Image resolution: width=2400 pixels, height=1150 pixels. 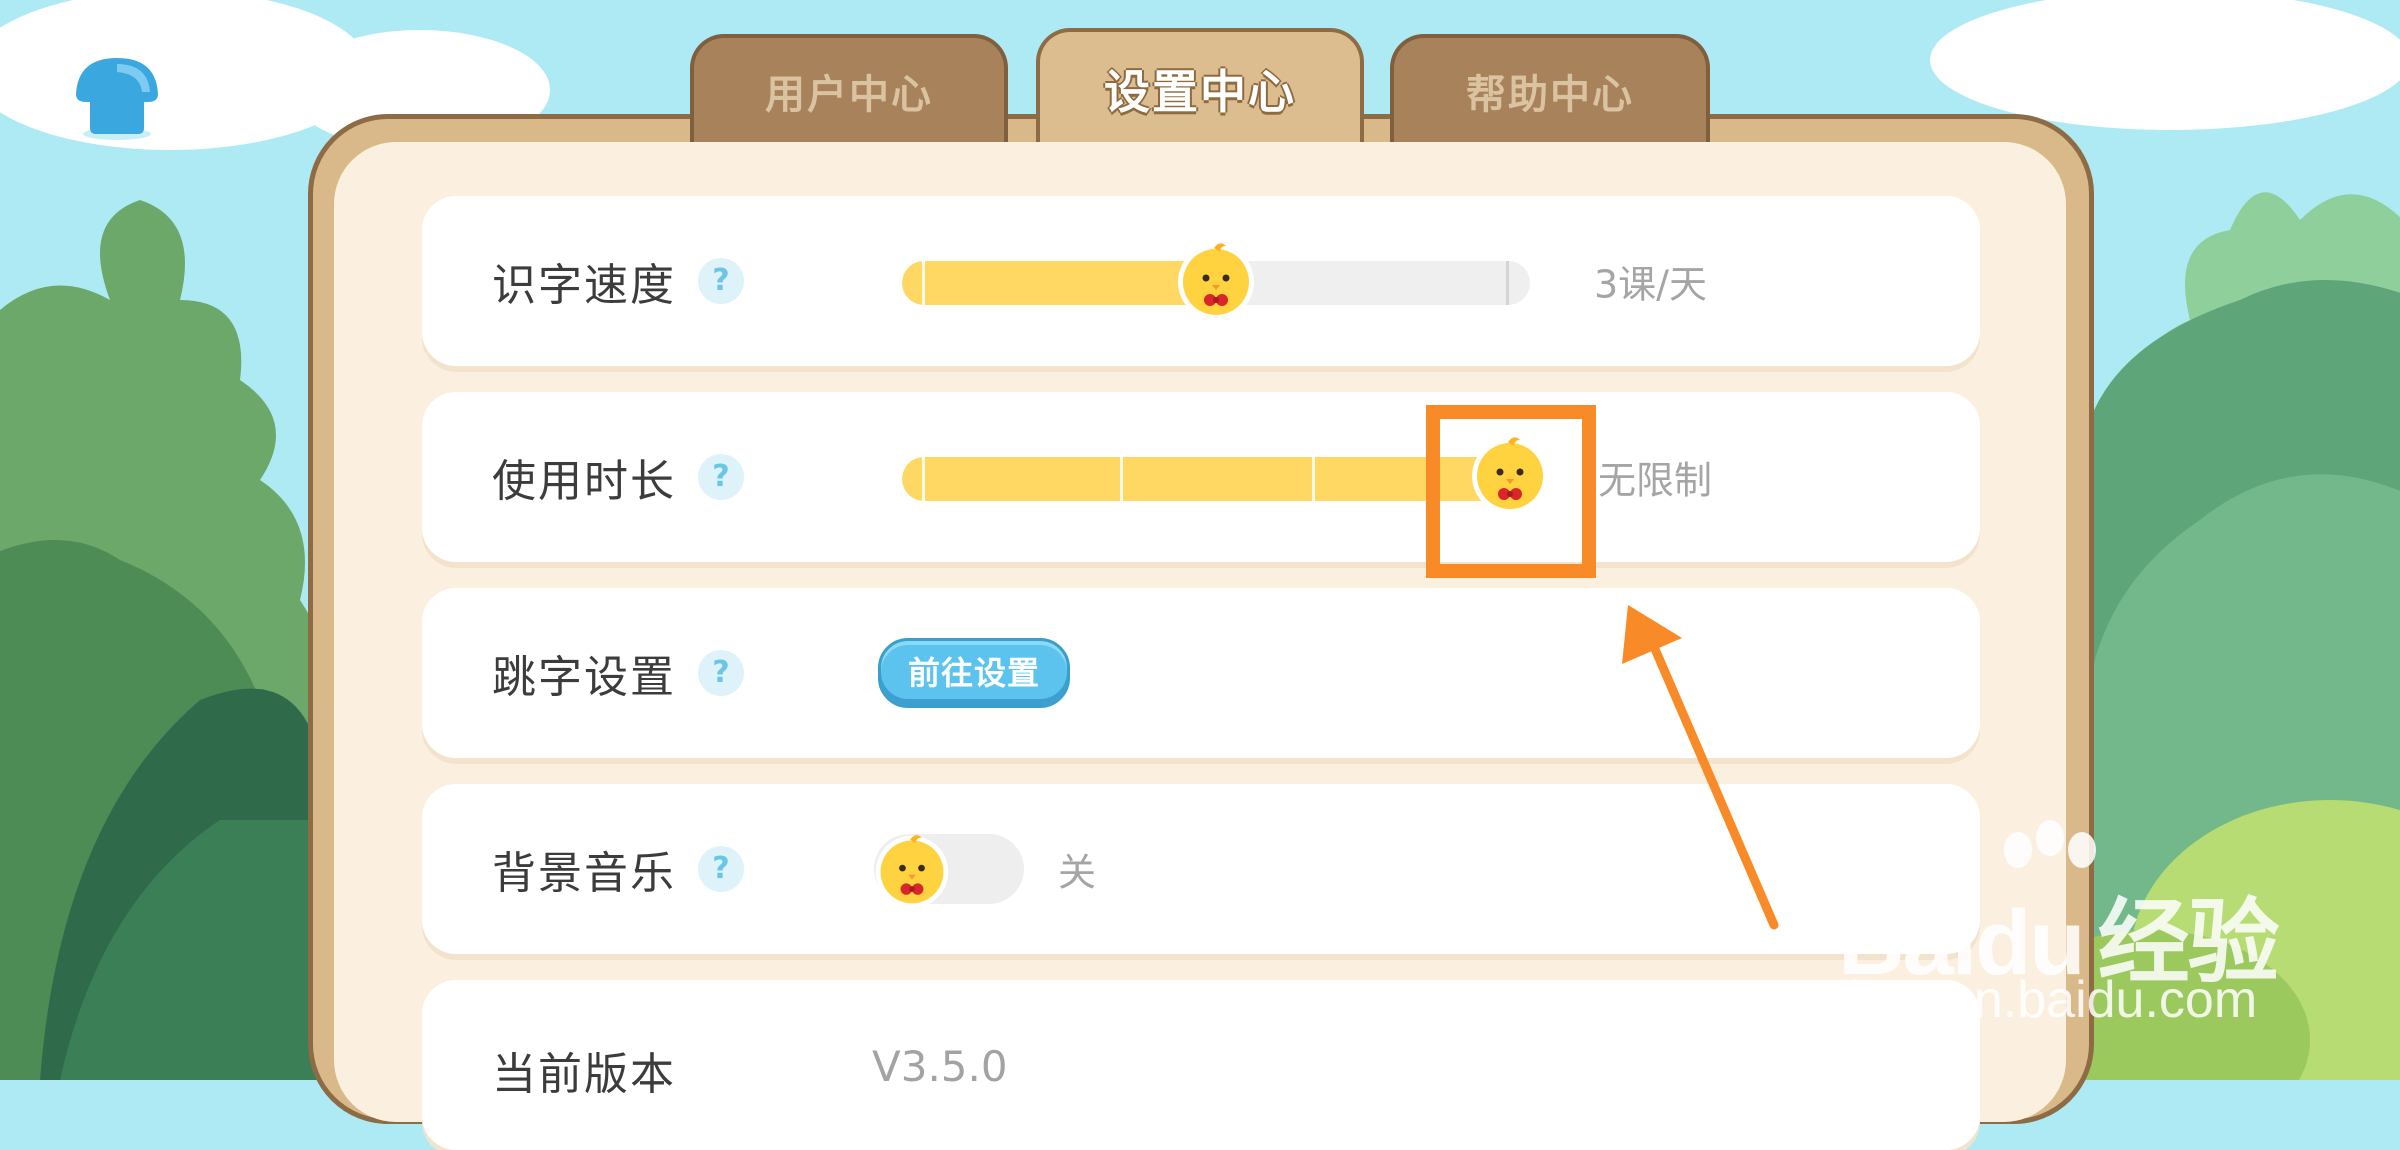 What do you see at coordinates (940, 1066) in the screenshot?
I see `version-value: V3.5.0` at bounding box center [940, 1066].